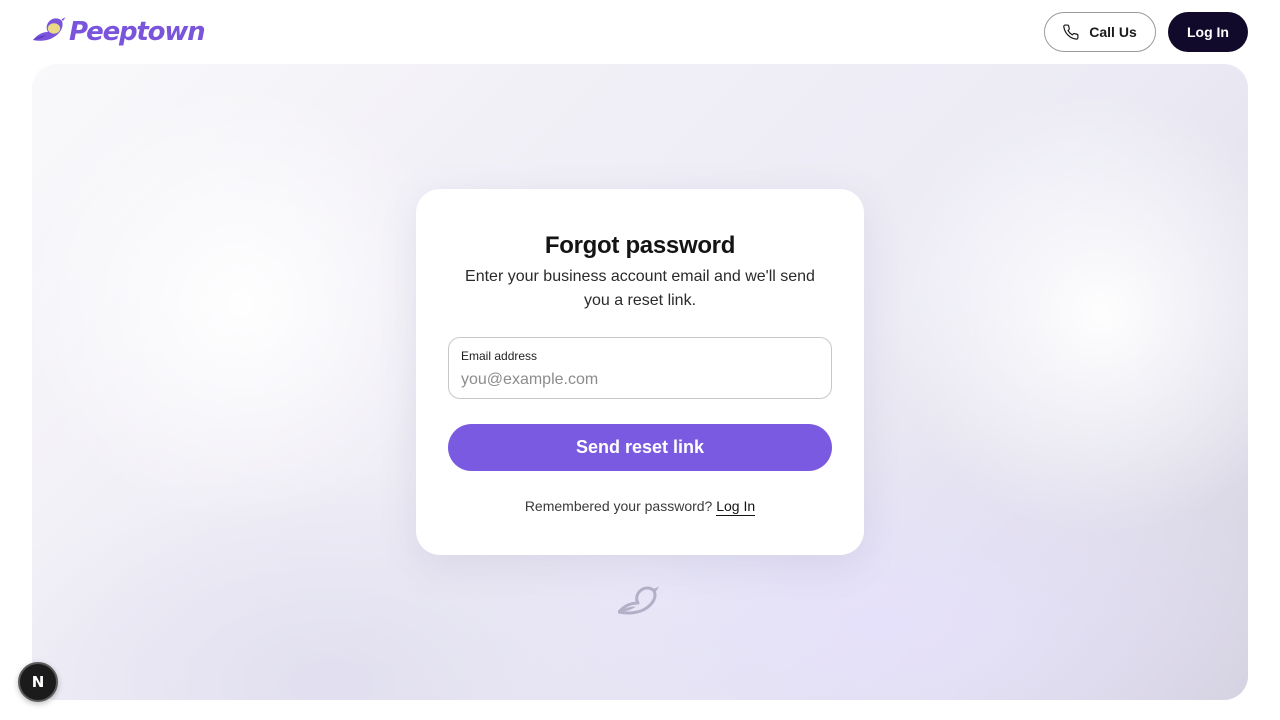 The image size is (1280, 720). I want to click on header-actions: Call Us Log In, so click(1146, 32).